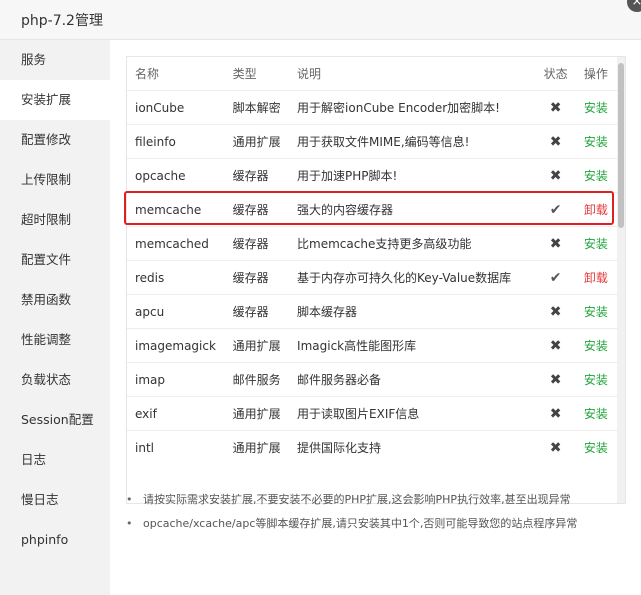 Image resolution: width=641 pixels, height=595 pixels. What do you see at coordinates (55, 340) in the screenshot?
I see `sidebar-item: 性能调整` at bounding box center [55, 340].